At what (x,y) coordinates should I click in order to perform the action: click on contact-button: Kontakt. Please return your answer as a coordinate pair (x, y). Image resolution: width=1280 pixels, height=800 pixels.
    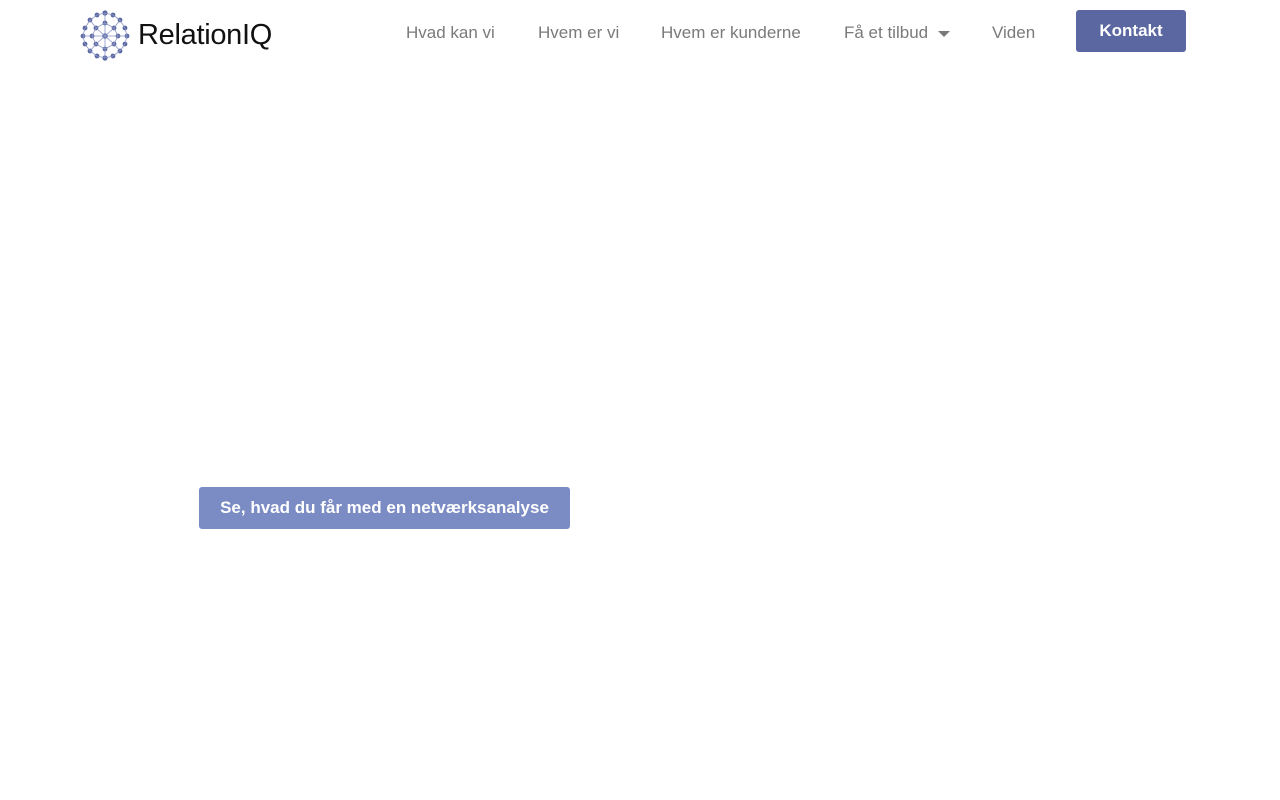
    Looking at the image, I should click on (1131, 31).